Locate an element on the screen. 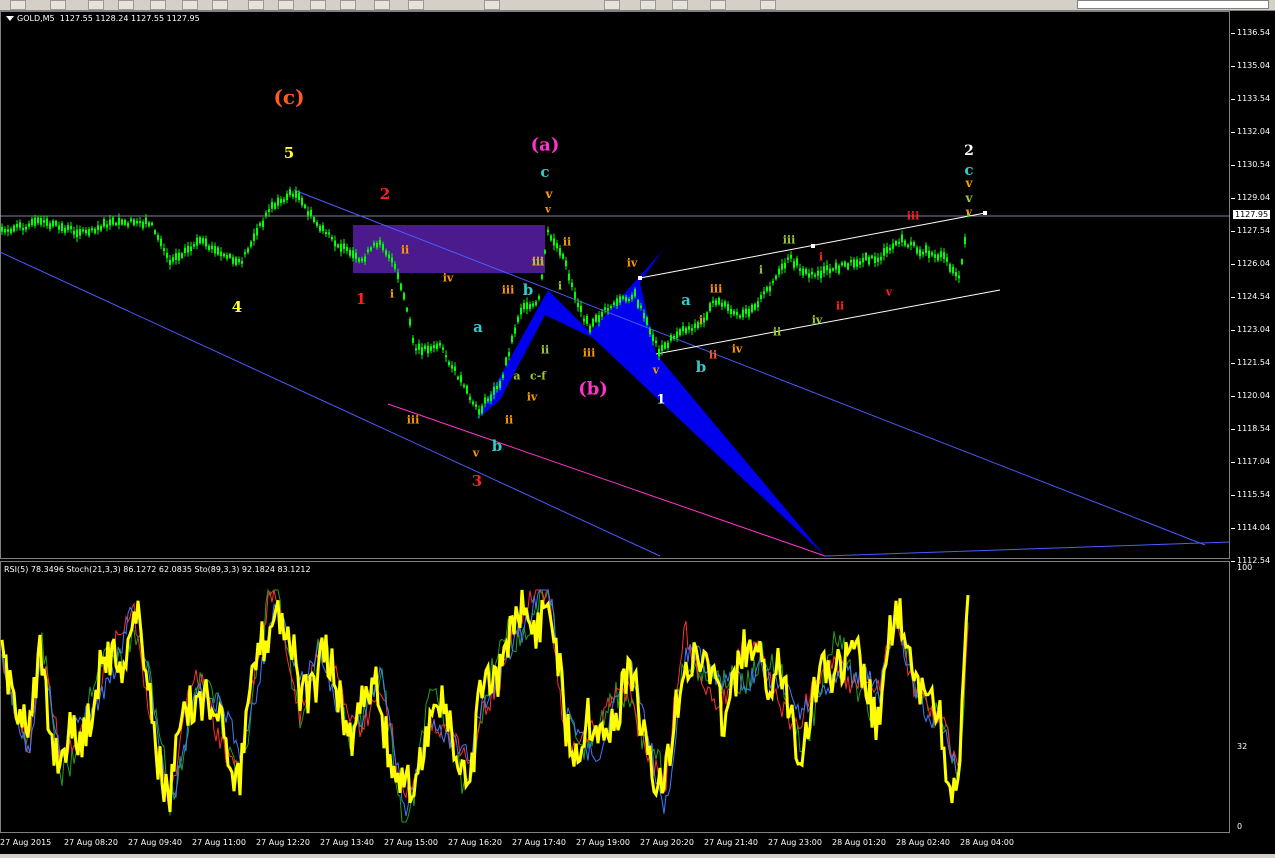 The width and height of the screenshot is (1275, 858). indicator-axis: 100 32 0 is located at coordinates (1253, 697).